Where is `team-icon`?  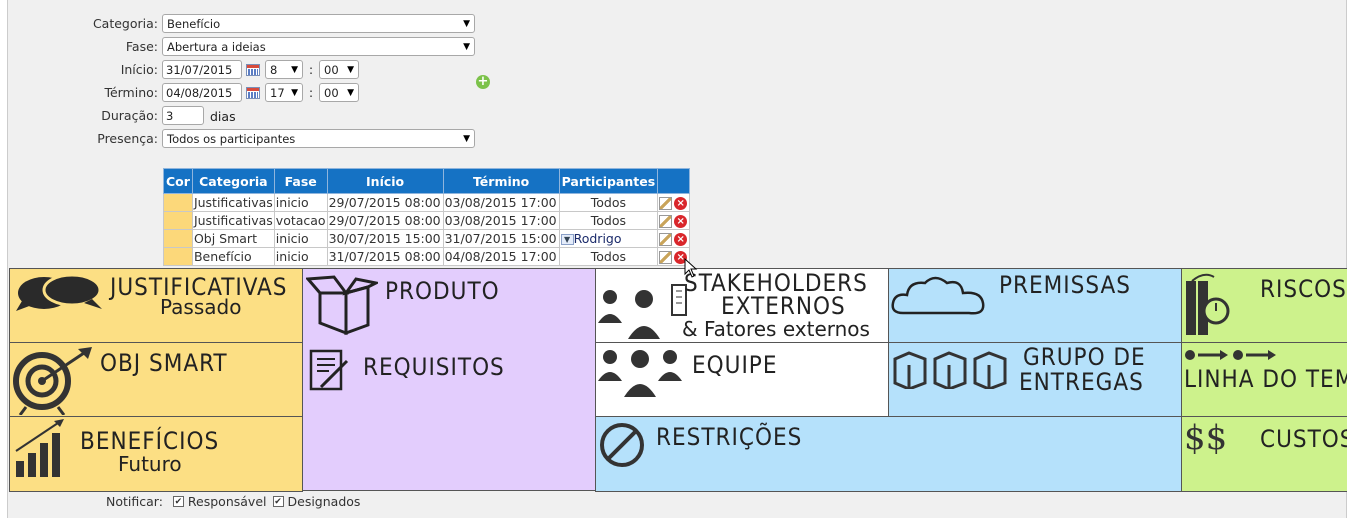
team-icon is located at coordinates (640, 373).